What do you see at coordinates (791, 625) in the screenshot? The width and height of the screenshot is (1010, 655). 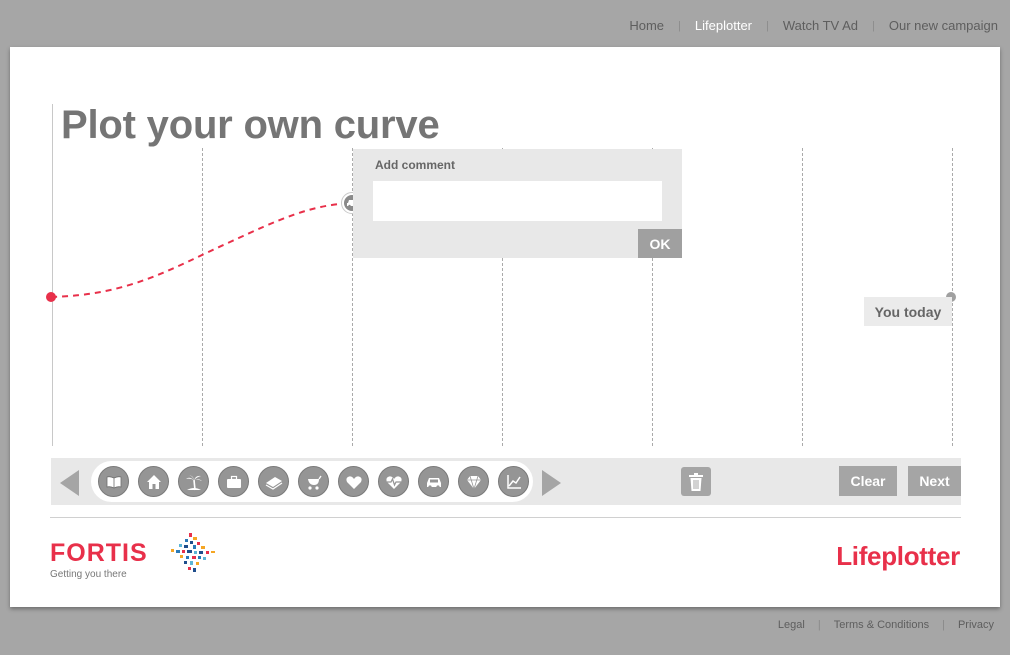 I see `footer-link-legal: Legal` at bounding box center [791, 625].